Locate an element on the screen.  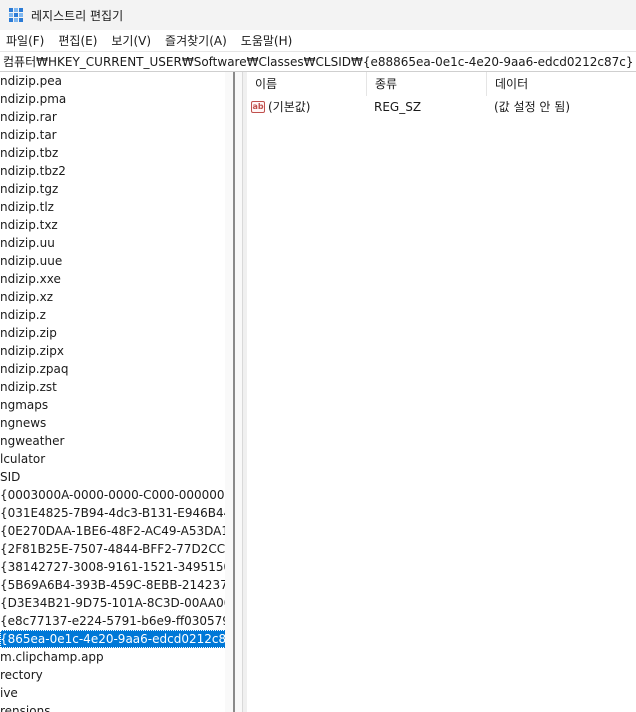
tree-item: m.clipchamp.app is located at coordinates (52, 657).